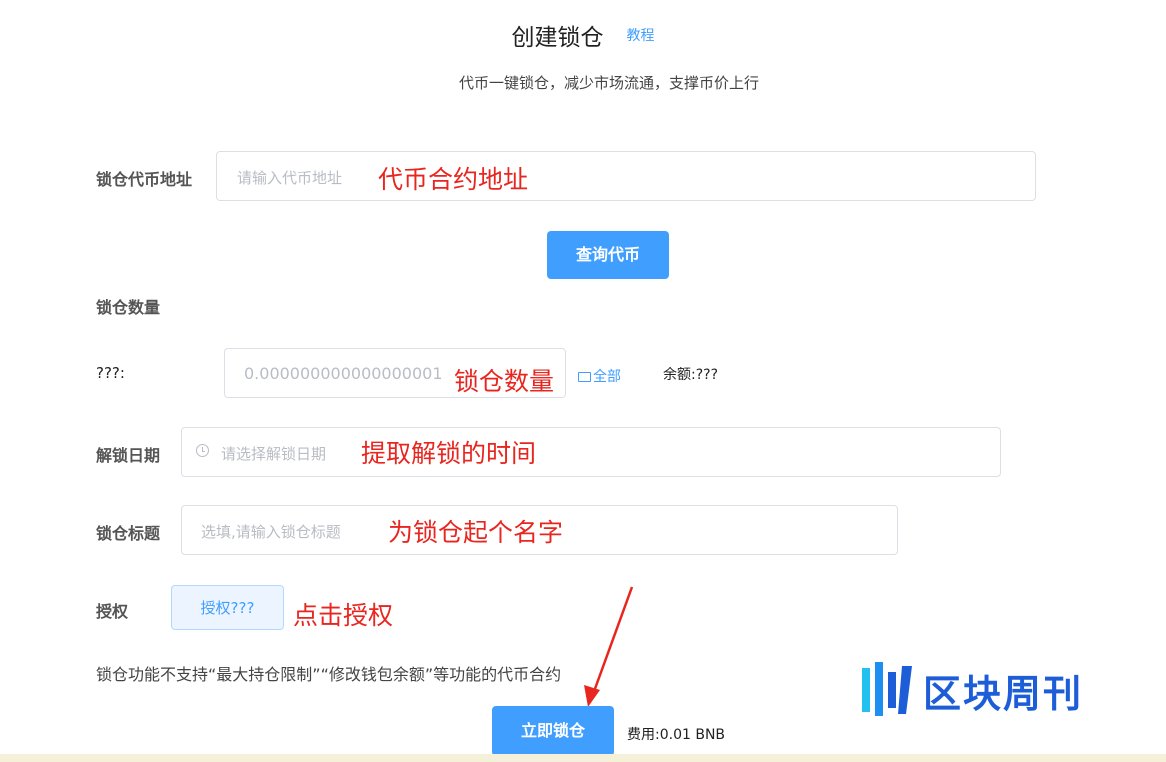  What do you see at coordinates (271, 532) in the screenshot?
I see `lock-title-placeholder: 选填,请输入锁仓标题` at bounding box center [271, 532].